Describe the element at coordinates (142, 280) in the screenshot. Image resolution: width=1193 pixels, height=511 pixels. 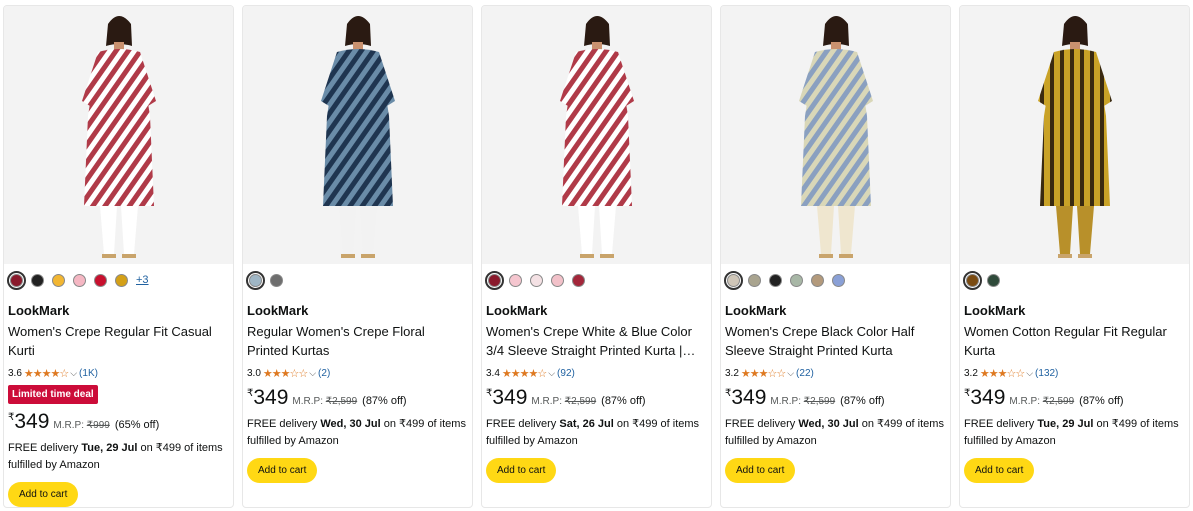
I see `more-colors-link: +3` at that location.